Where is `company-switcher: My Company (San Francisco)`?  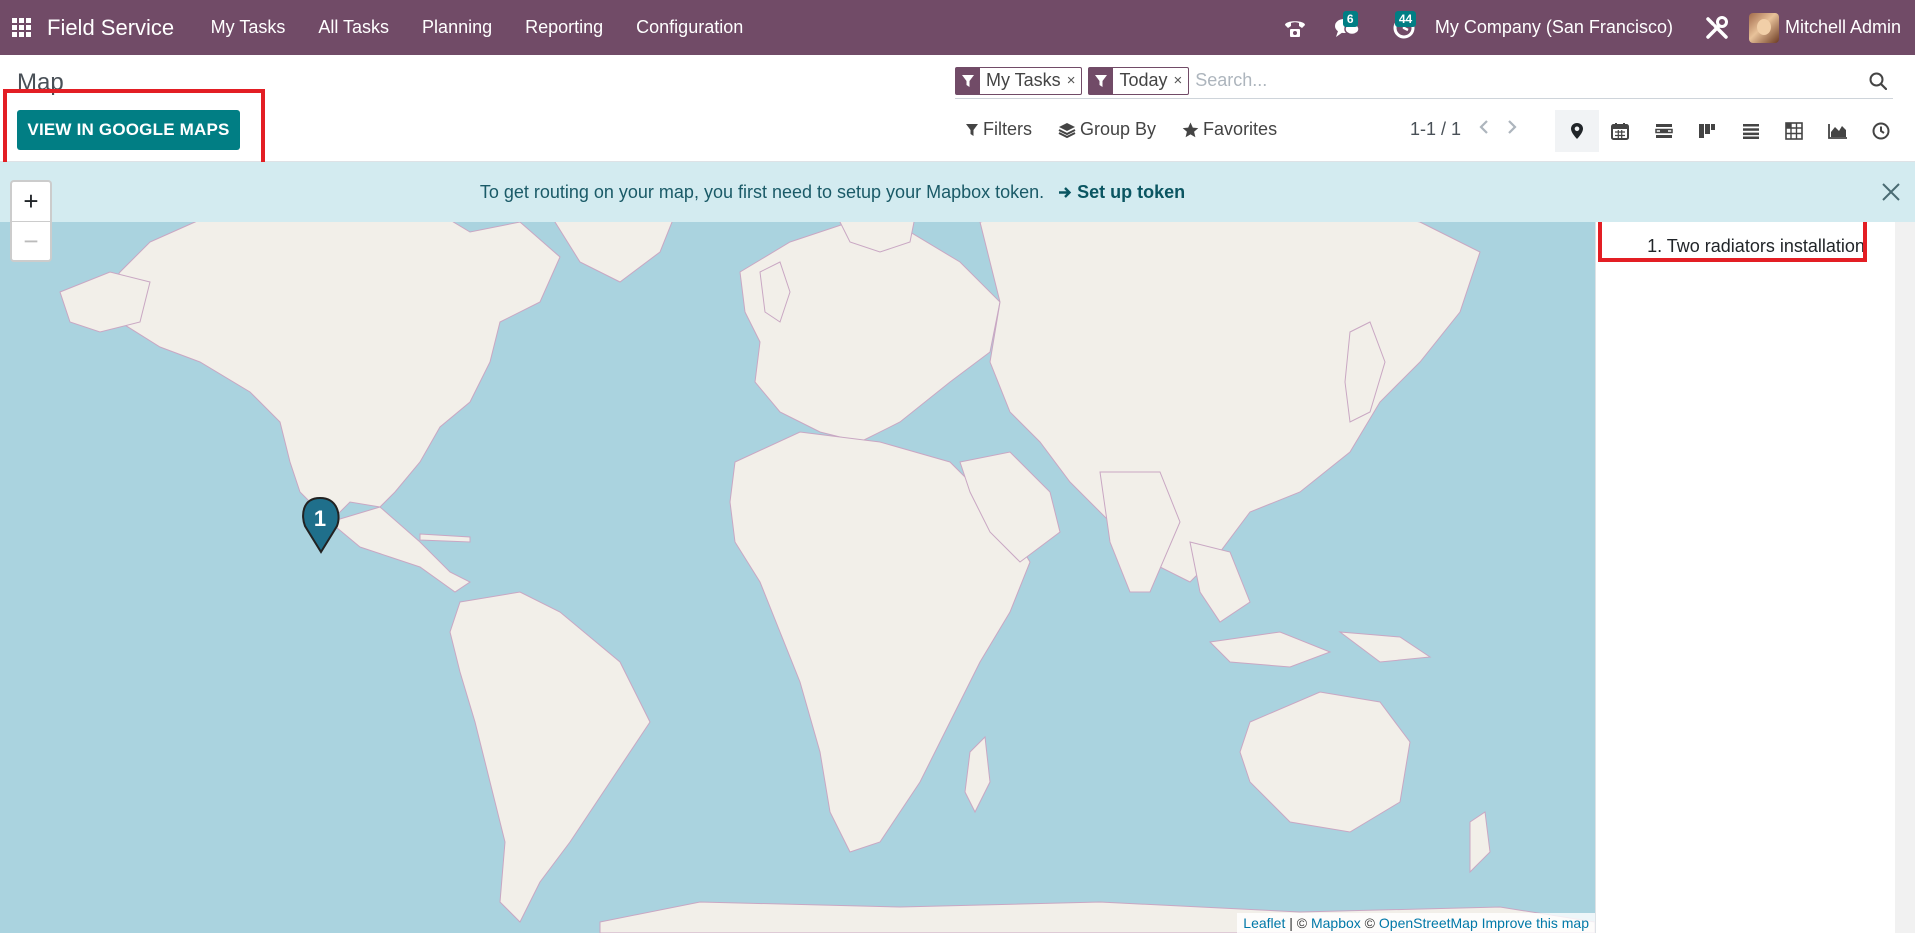 company-switcher: My Company (San Francisco) is located at coordinates (1565, 27).